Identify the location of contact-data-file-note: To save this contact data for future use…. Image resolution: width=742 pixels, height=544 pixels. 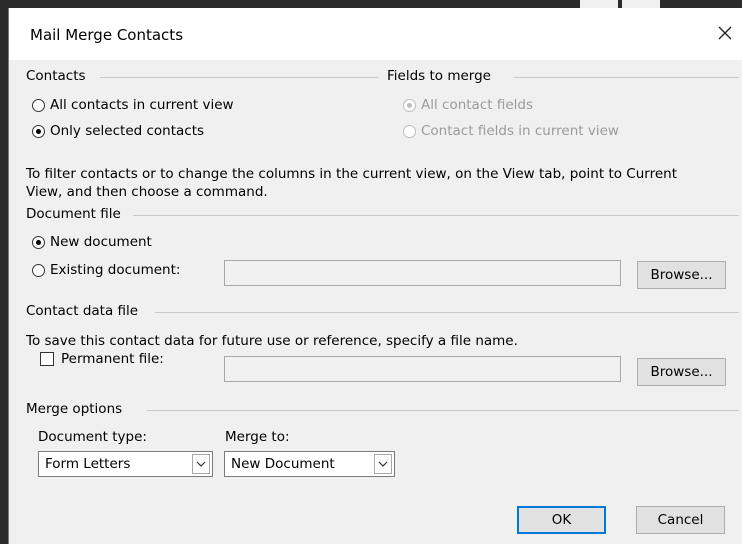
(272, 341).